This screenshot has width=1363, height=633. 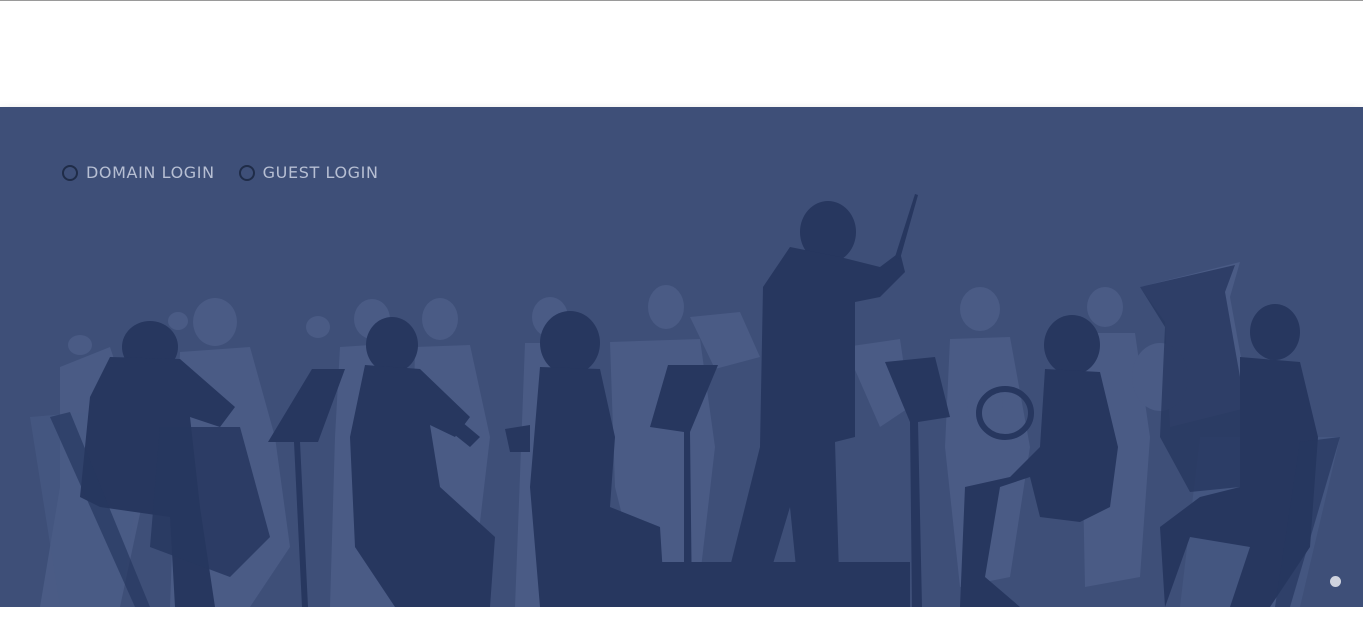 I want to click on domain-login-option: DOMAIN LOGIN, so click(x=138, y=172).